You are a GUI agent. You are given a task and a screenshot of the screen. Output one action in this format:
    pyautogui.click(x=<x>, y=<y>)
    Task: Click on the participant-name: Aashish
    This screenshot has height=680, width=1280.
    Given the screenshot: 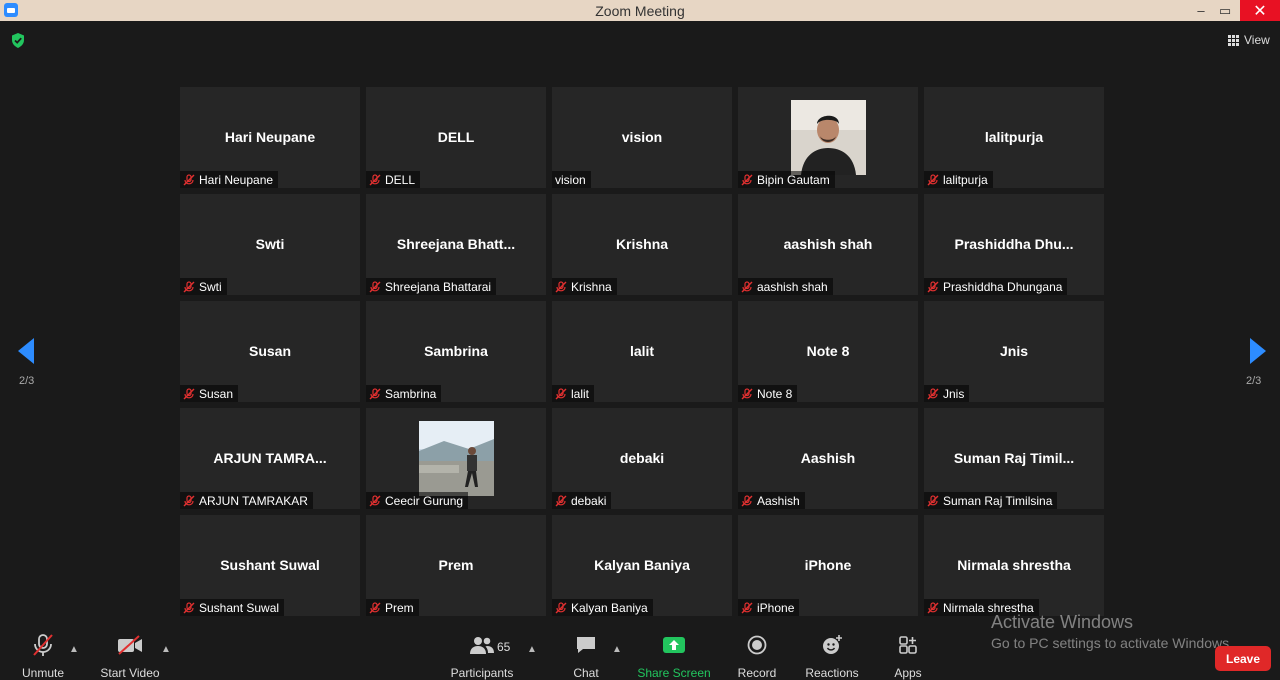 What is the action you would take?
    pyautogui.click(x=778, y=500)
    